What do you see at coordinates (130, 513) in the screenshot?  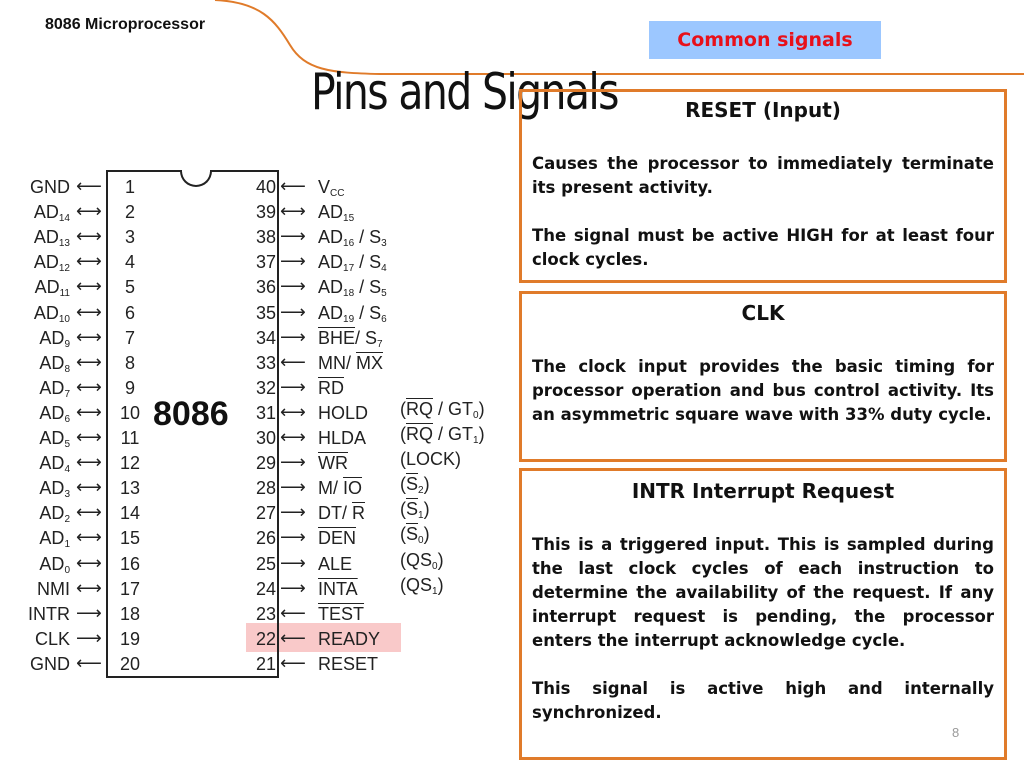 I see `pin-number: 14` at bounding box center [130, 513].